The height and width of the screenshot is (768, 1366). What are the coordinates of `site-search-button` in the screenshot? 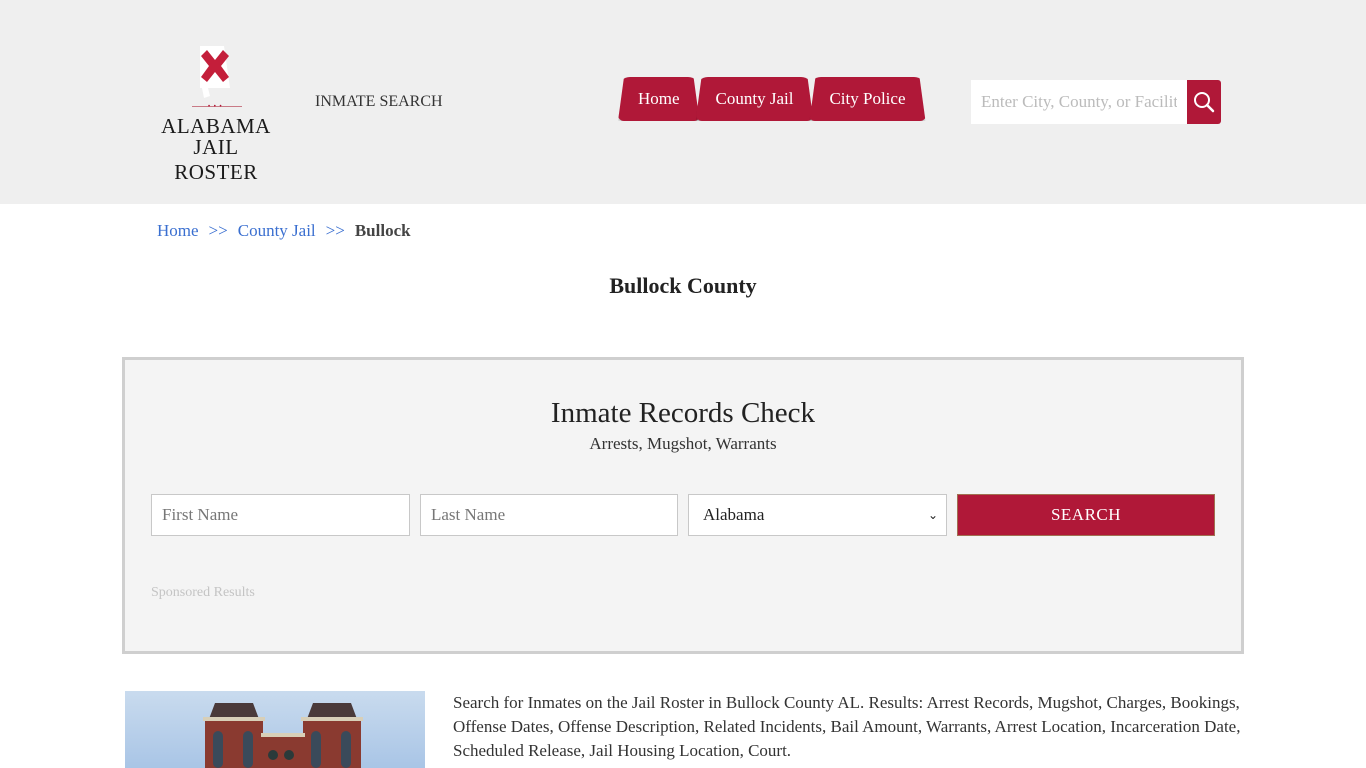 It's located at (1204, 102).